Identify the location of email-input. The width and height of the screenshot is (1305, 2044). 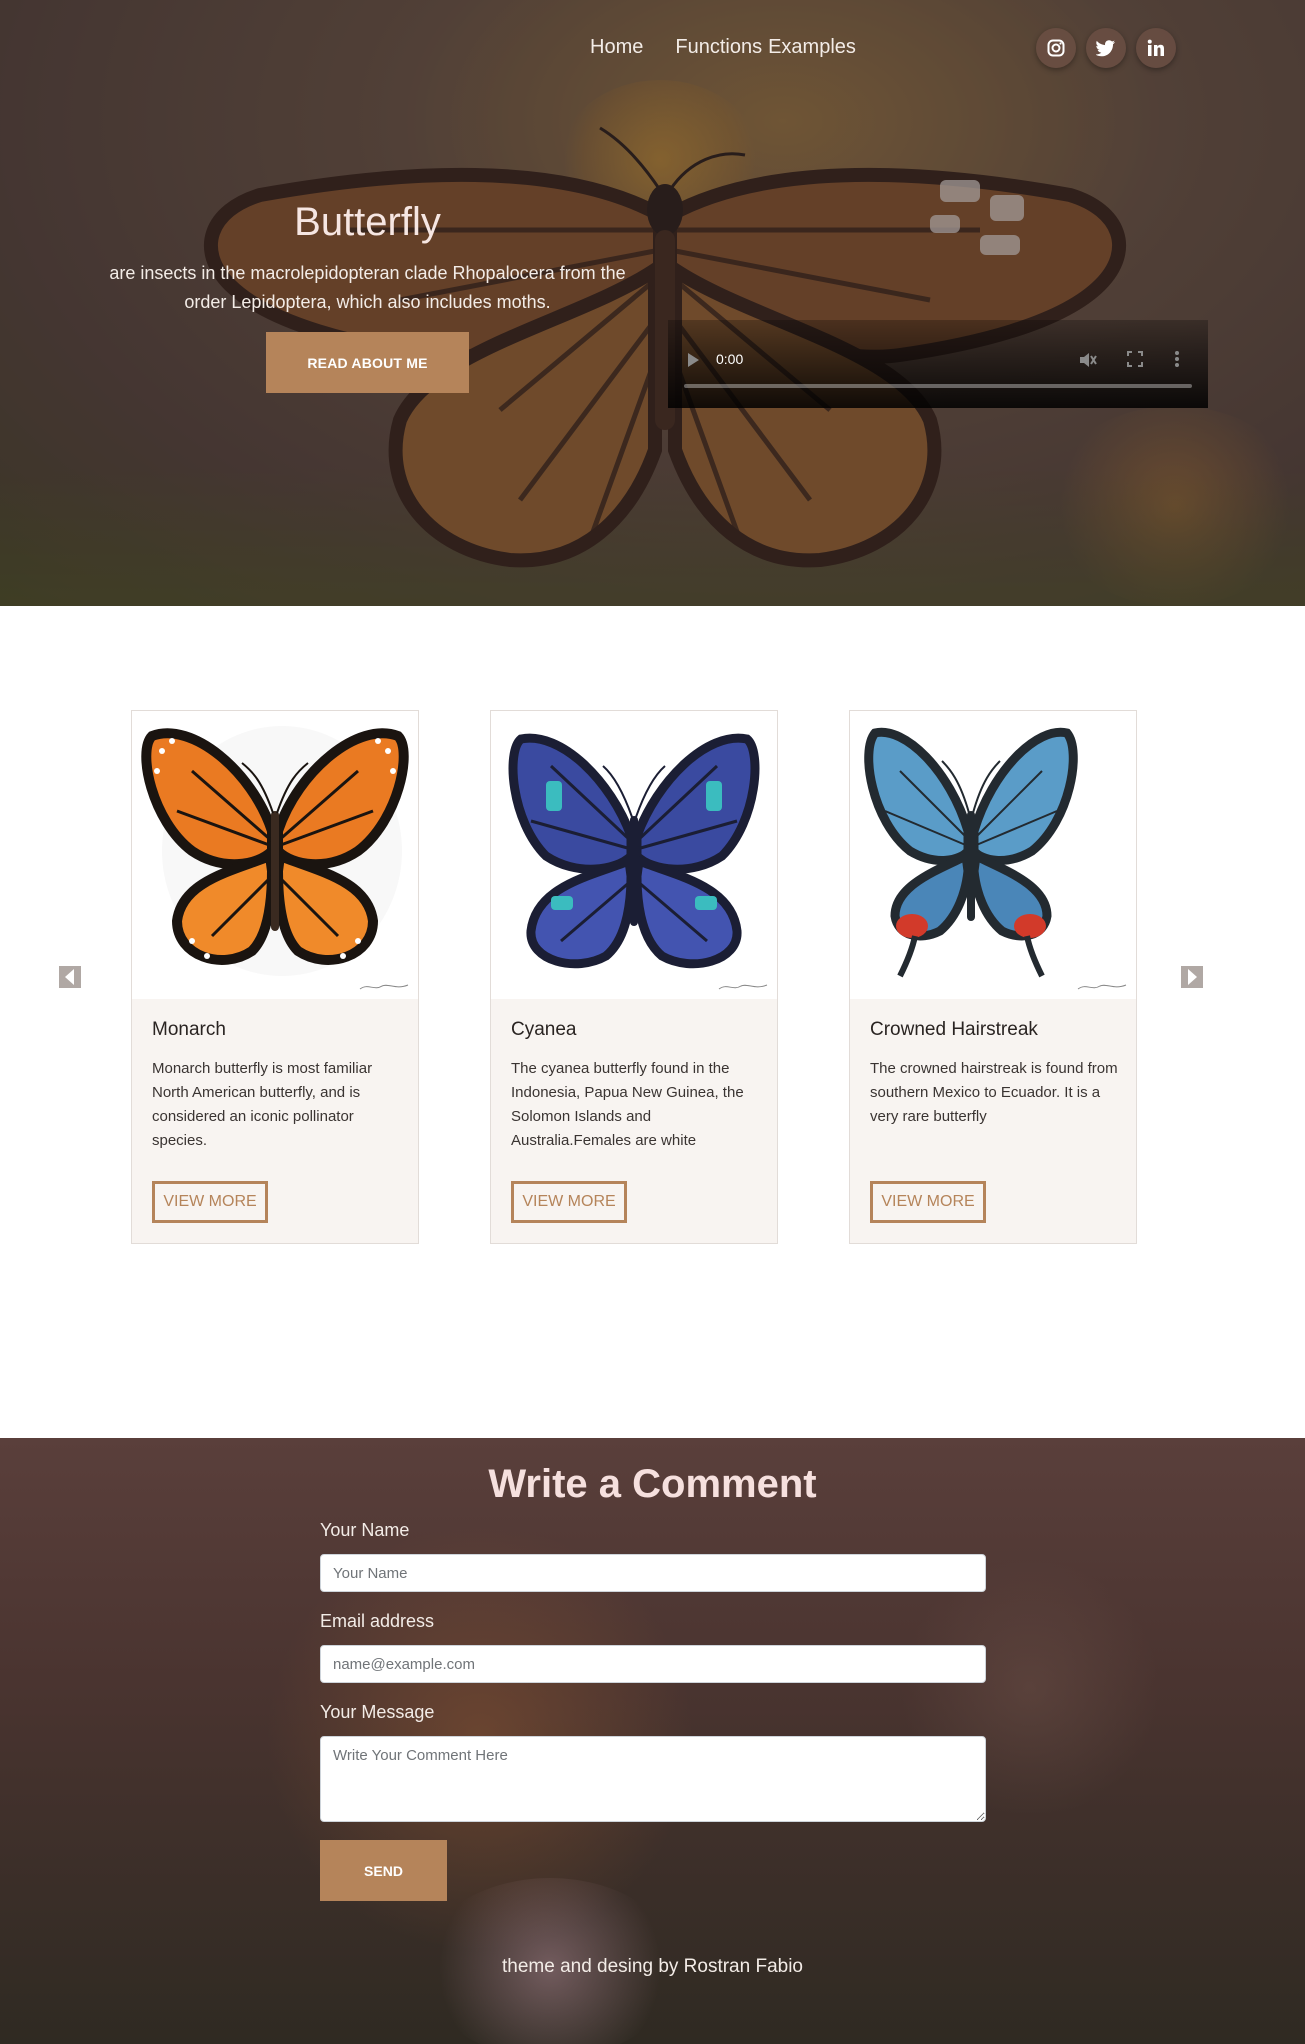
(653, 1664).